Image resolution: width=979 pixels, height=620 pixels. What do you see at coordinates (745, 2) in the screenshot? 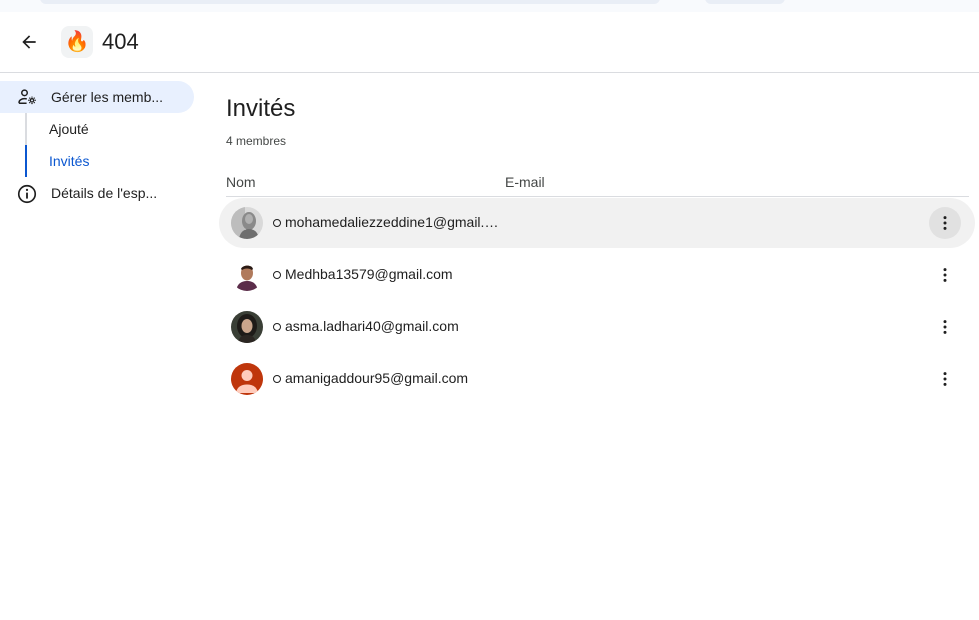
I see `toolbar-edge` at bounding box center [745, 2].